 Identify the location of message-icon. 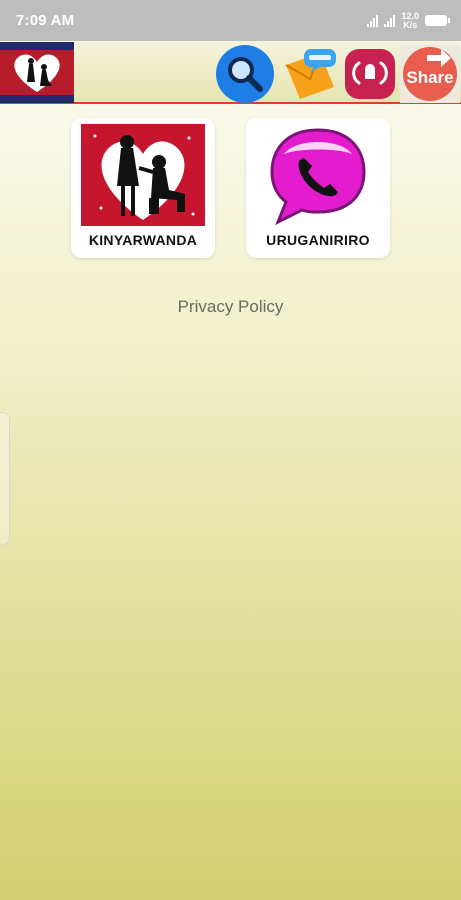
(310, 74).